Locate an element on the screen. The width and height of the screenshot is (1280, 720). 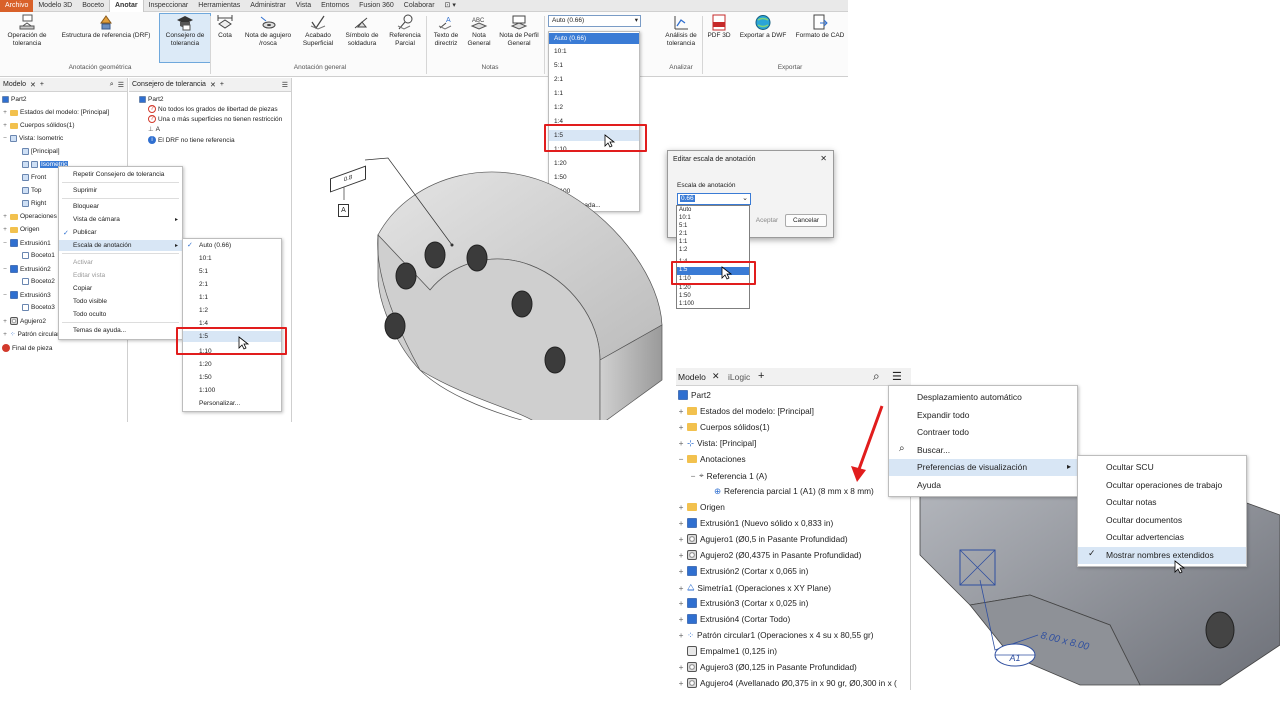
submenu-item: 1:20 is located at coordinates (232, 364).